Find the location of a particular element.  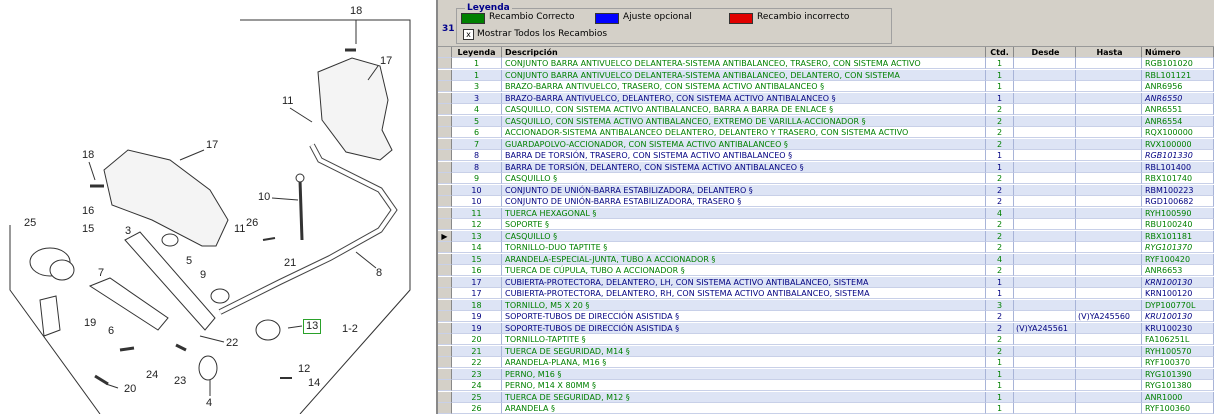

callout-23: 23 is located at coordinates (180, 381).